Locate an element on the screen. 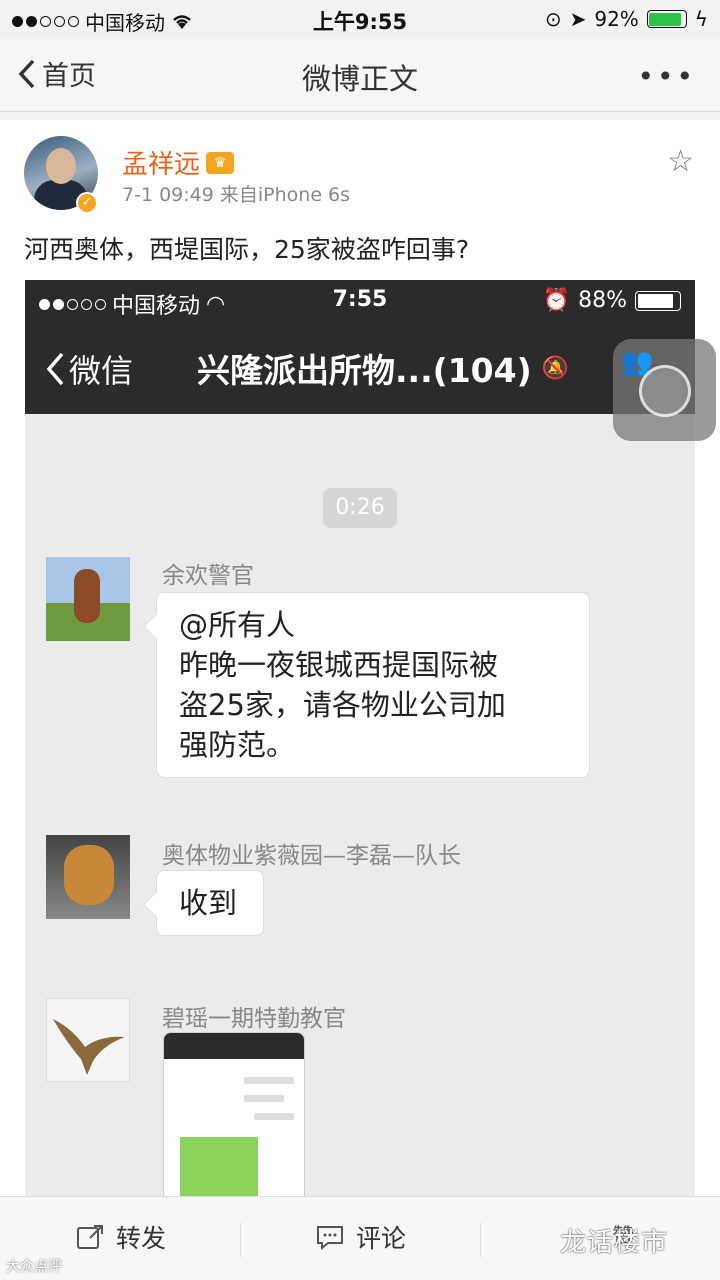 The image size is (720, 1280). image-message-thumbnail is located at coordinates (234, 1114).